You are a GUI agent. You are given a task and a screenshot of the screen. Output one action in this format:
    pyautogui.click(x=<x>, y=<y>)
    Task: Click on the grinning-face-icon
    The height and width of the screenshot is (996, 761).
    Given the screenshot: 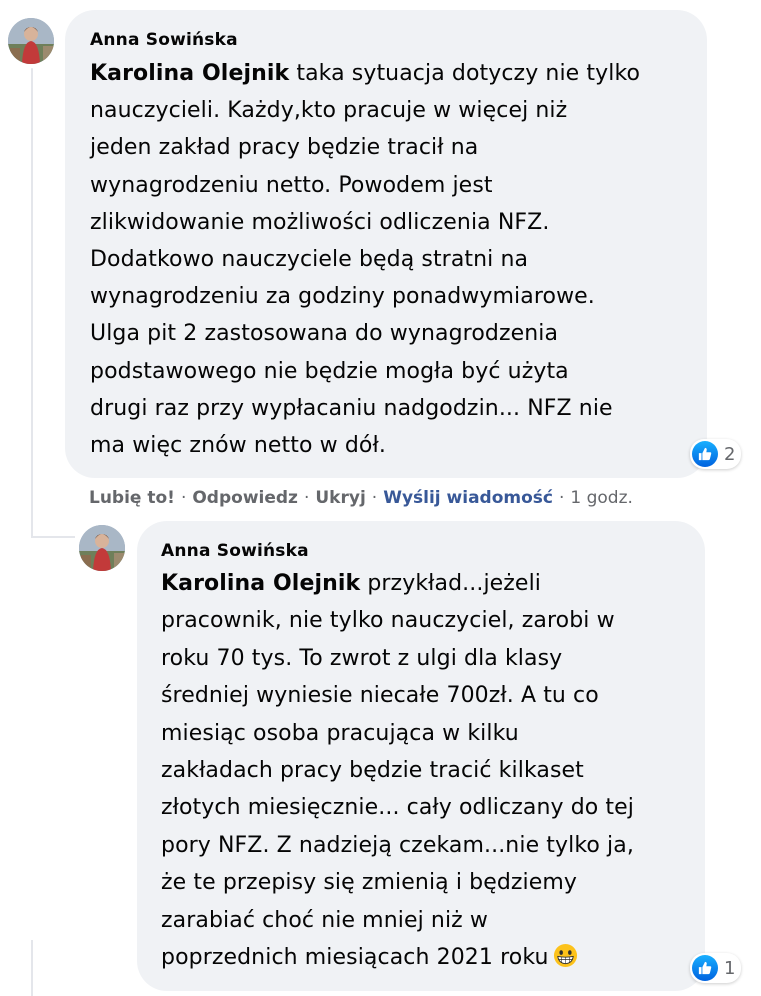 What is the action you would take?
    pyautogui.click(x=565, y=955)
    